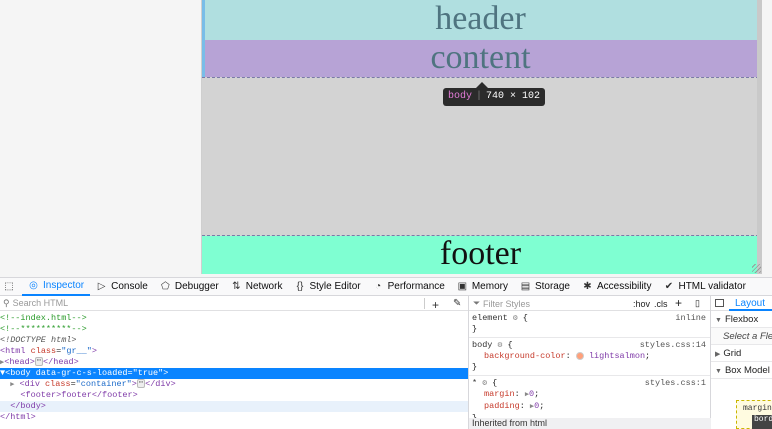 This screenshot has width=772, height=429. What do you see at coordinates (378, 286) in the screenshot?
I see `performance-icon: ◔` at bounding box center [378, 286].